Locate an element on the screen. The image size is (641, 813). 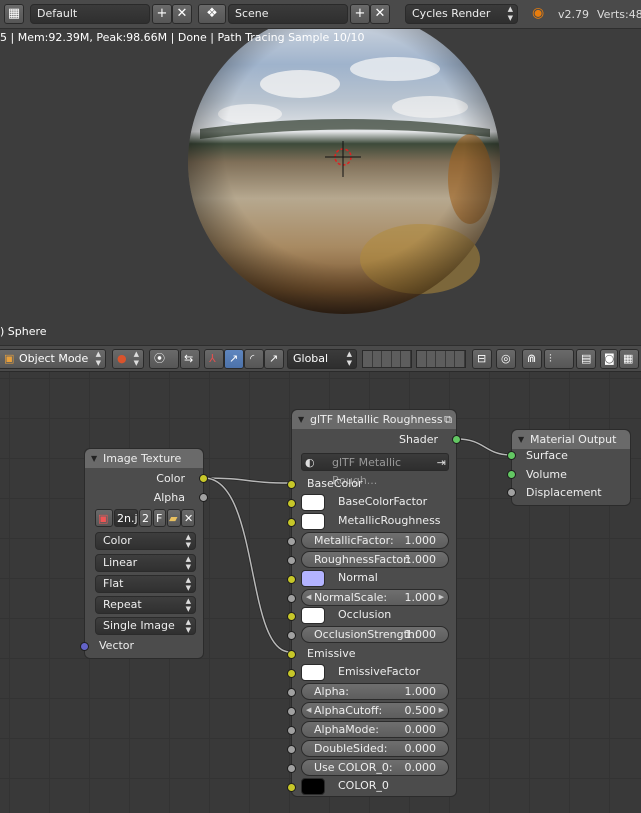
input-socket-normal is located at coordinates (291, 579).